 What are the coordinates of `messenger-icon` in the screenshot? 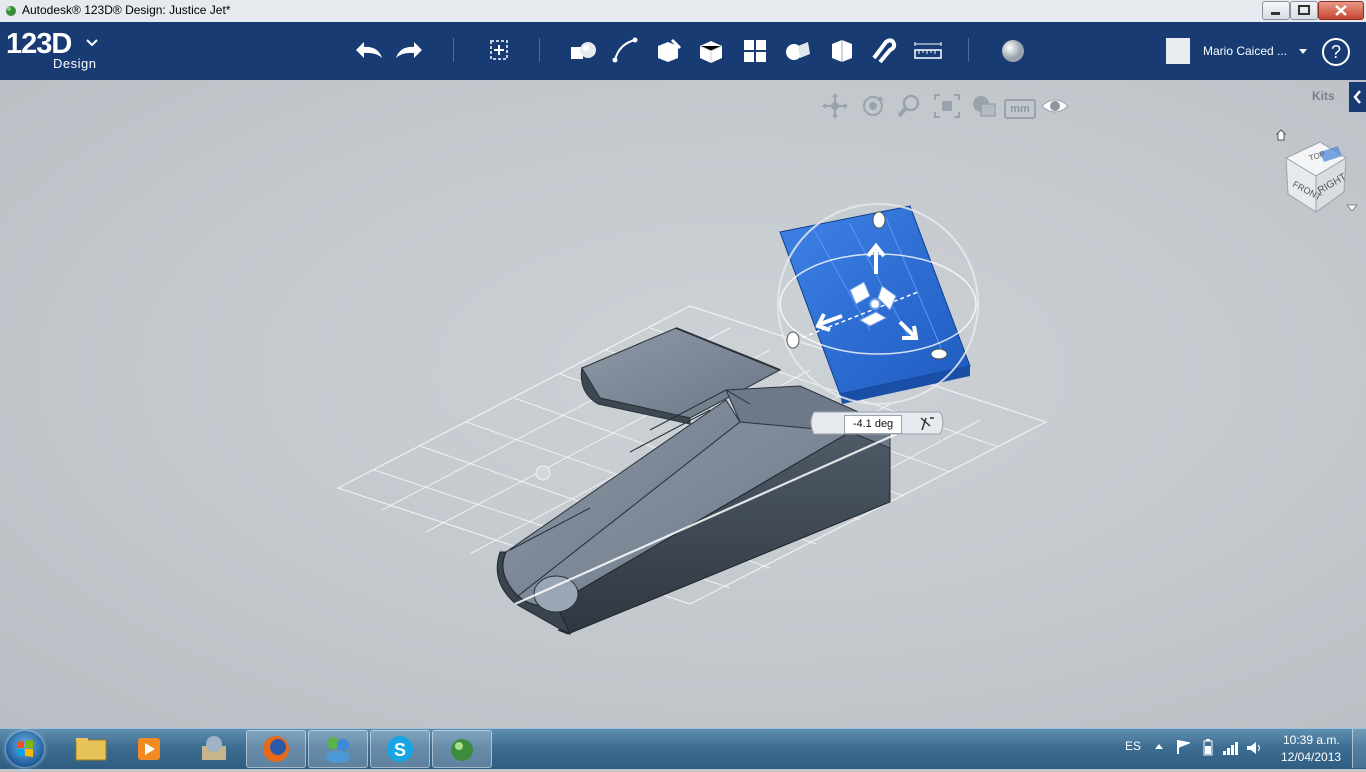 It's located at (338, 750).